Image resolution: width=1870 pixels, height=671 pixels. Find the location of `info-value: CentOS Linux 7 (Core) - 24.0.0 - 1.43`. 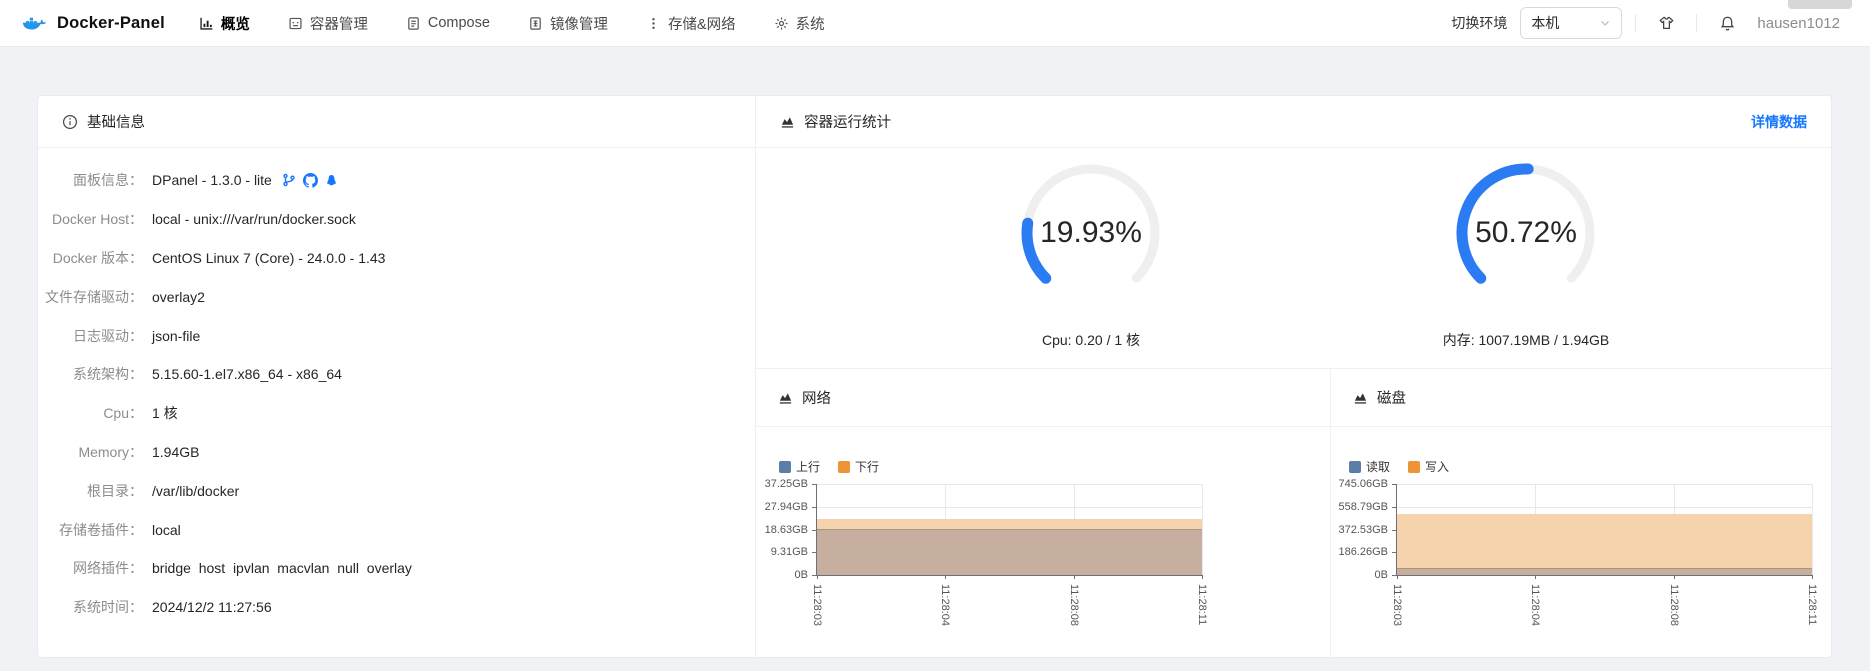

info-value: CentOS Linux 7 (Core) - 24.0.0 - 1.43 is located at coordinates (269, 257).